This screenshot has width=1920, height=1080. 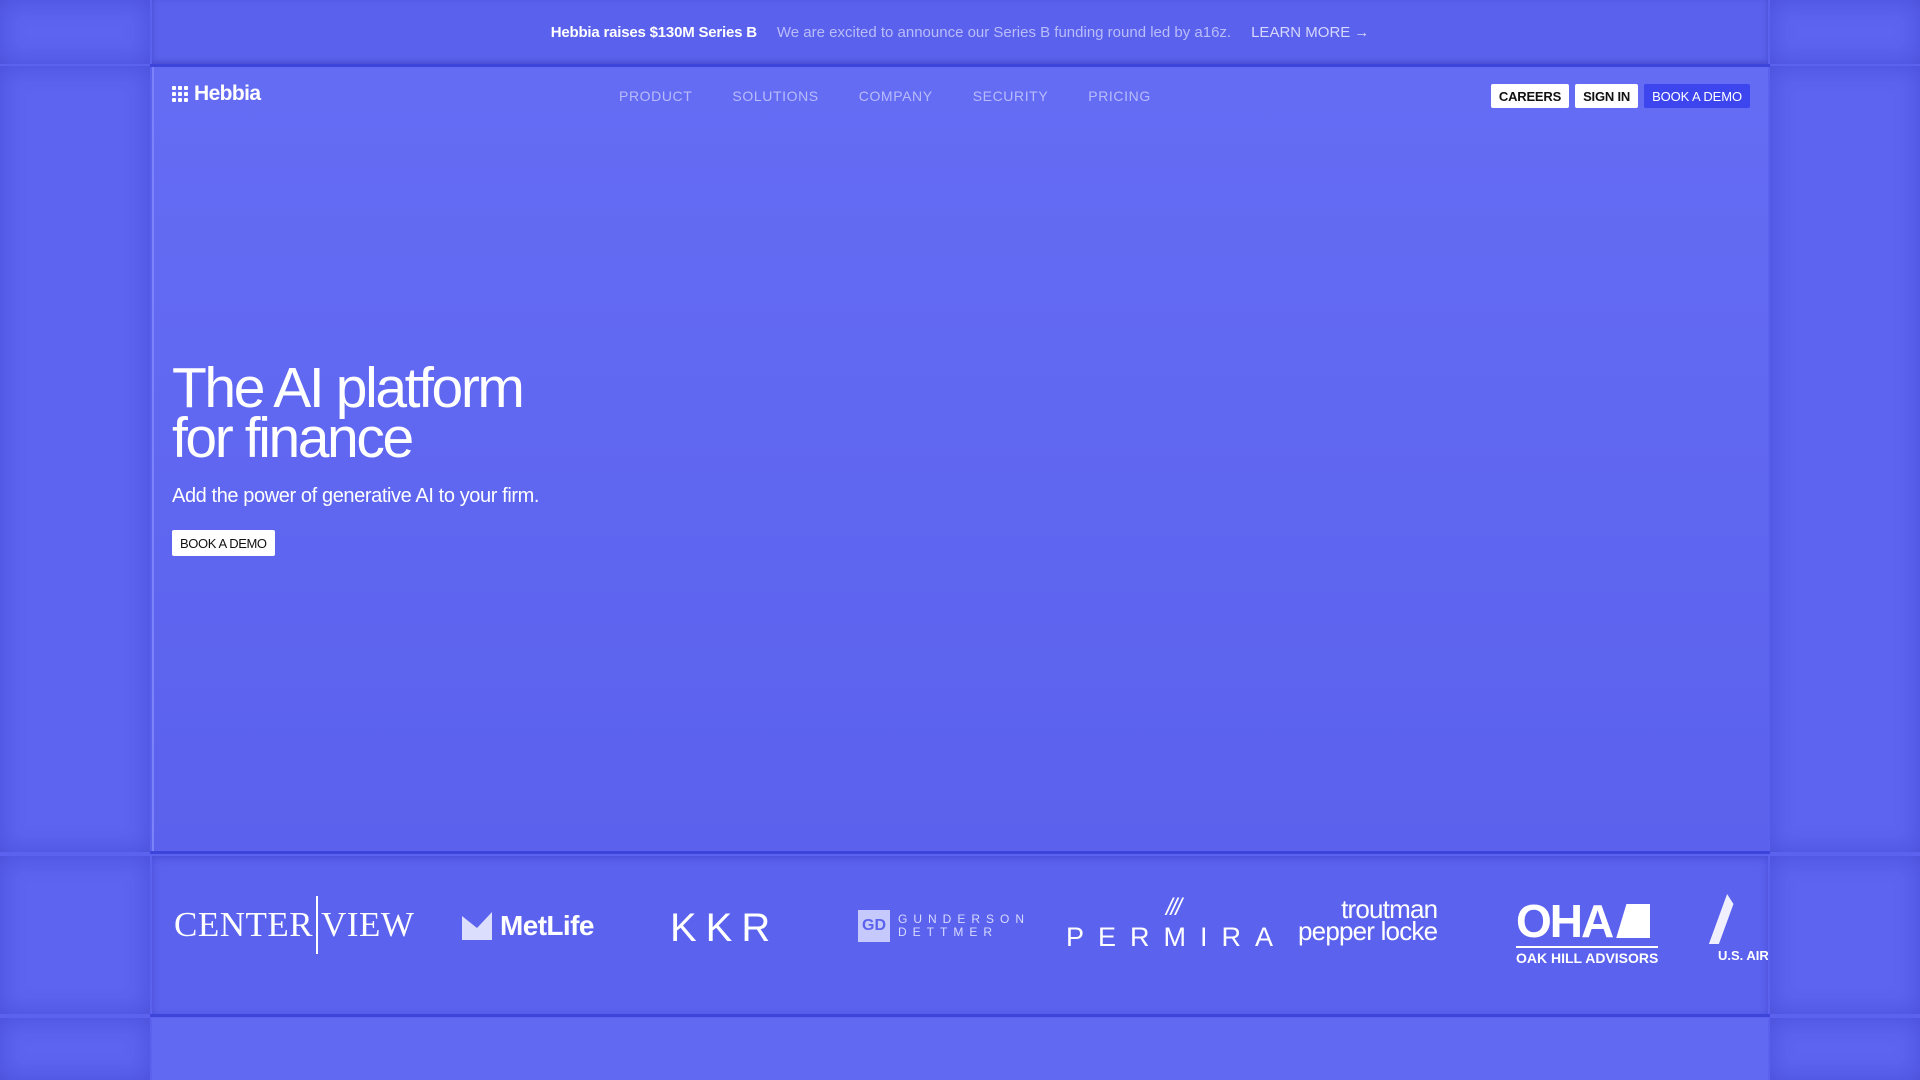 I want to click on permira-slashes-icon: ///, so click(x=1174, y=907).